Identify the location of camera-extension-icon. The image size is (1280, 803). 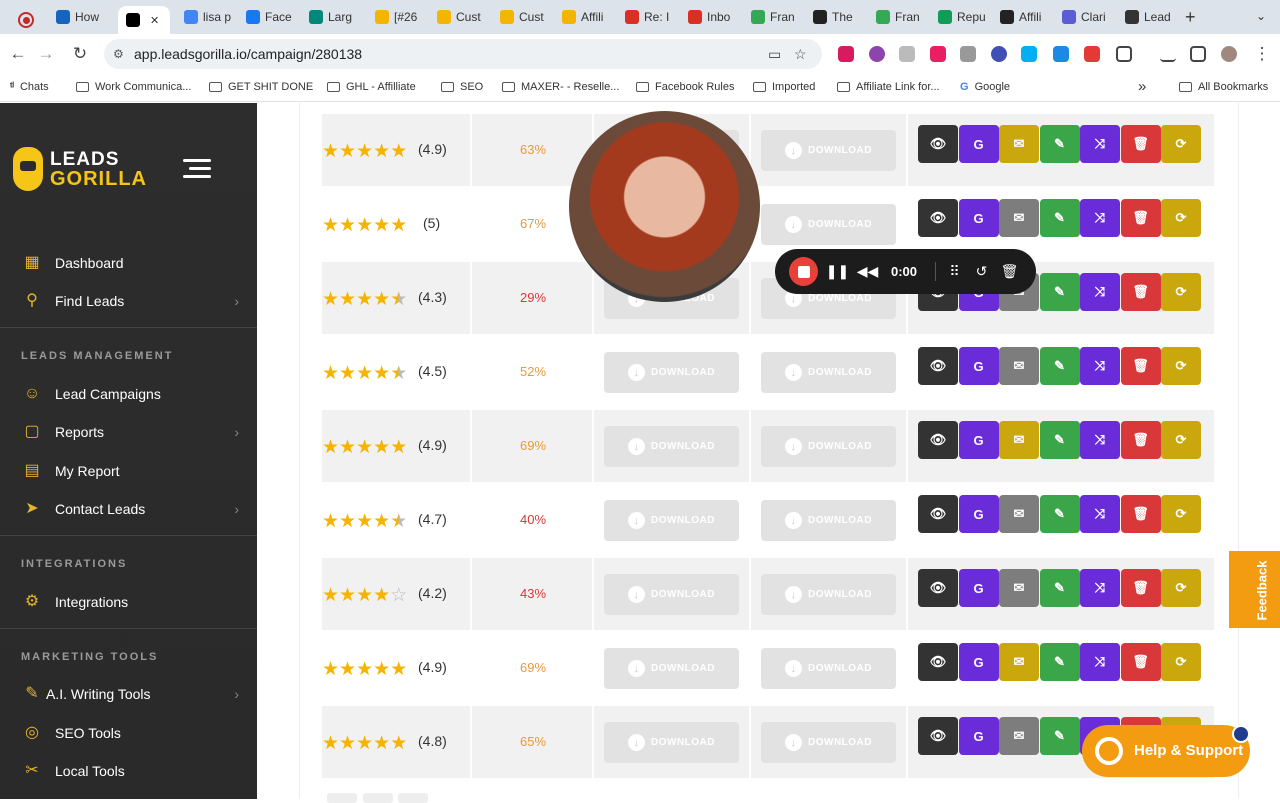
(968, 54).